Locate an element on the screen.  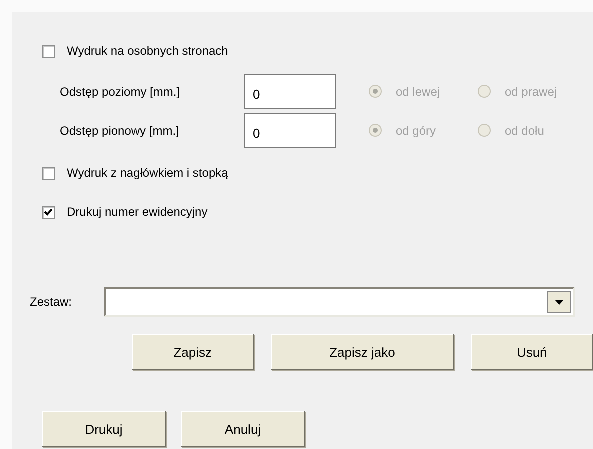
caret-icon is located at coordinates (559, 302).